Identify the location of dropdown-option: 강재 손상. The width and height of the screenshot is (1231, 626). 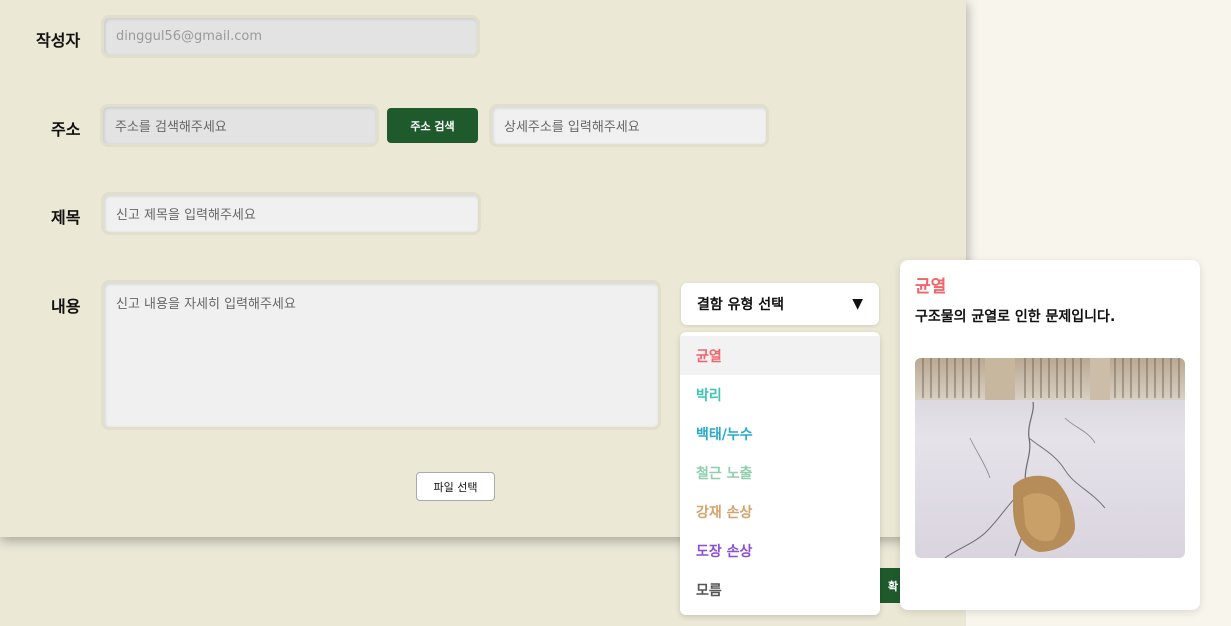
(780, 511).